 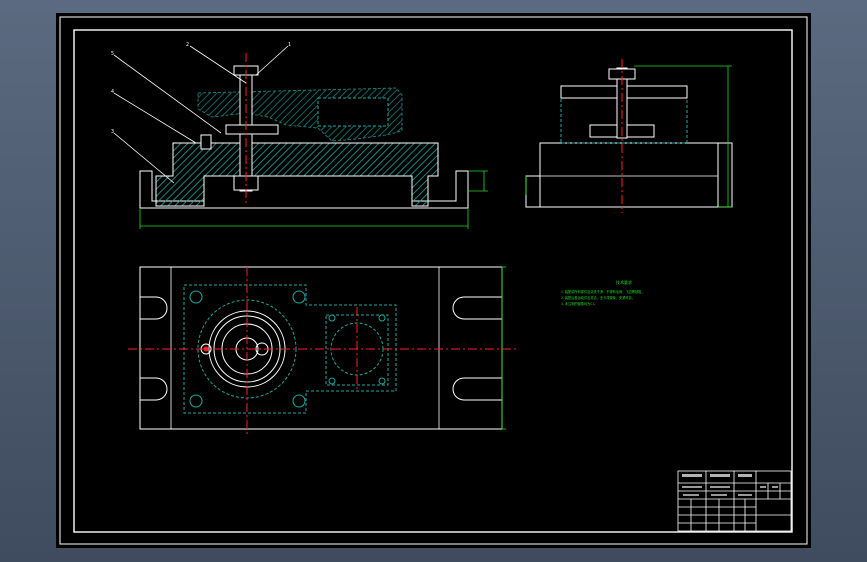 What do you see at coordinates (112, 92) in the screenshot?
I see `leader-label-4: 4` at bounding box center [112, 92].